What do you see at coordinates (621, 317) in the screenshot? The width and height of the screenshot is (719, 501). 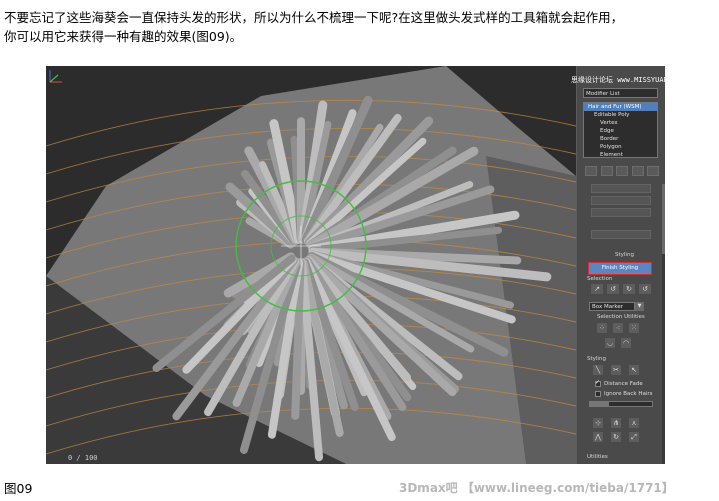 I see `selection-utilities-label: Selection Utilities` at bounding box center [621, 317].